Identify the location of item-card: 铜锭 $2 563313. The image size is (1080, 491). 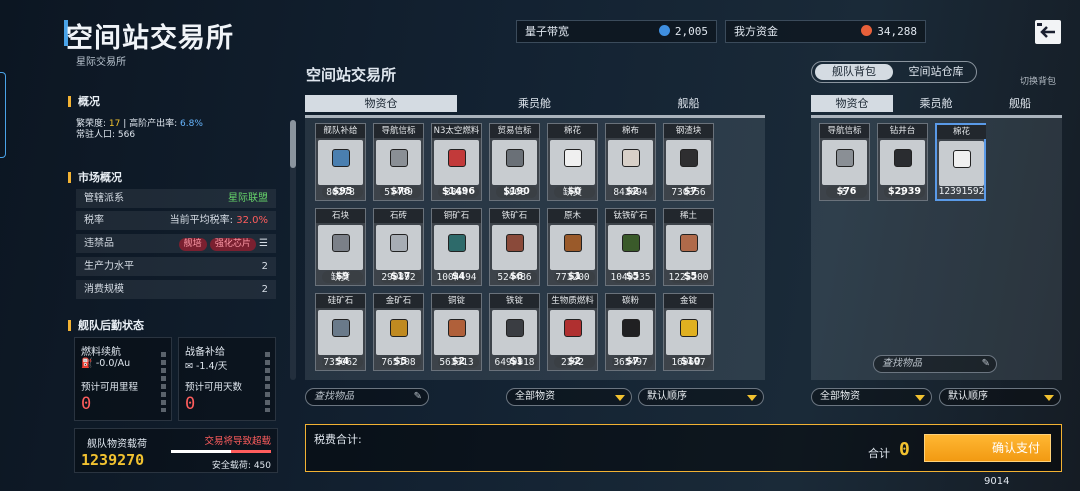
(456, 332).